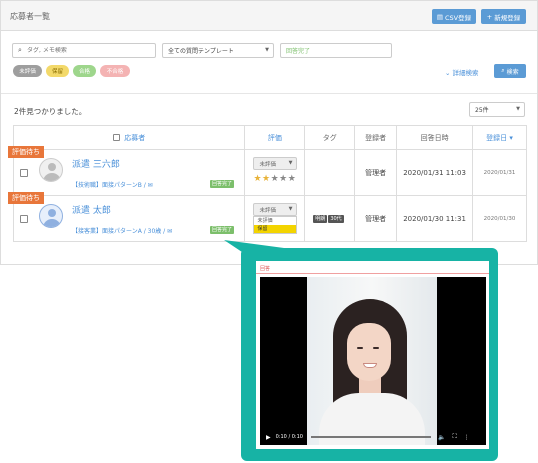 This screenshot has height=463, width=538. What do you see at coordinates (122, 231) in the screenshot?
I see `applicant-meta: 【接客業】面接パターンA / 30歳 / ✉` at bounding box center [122, 231].